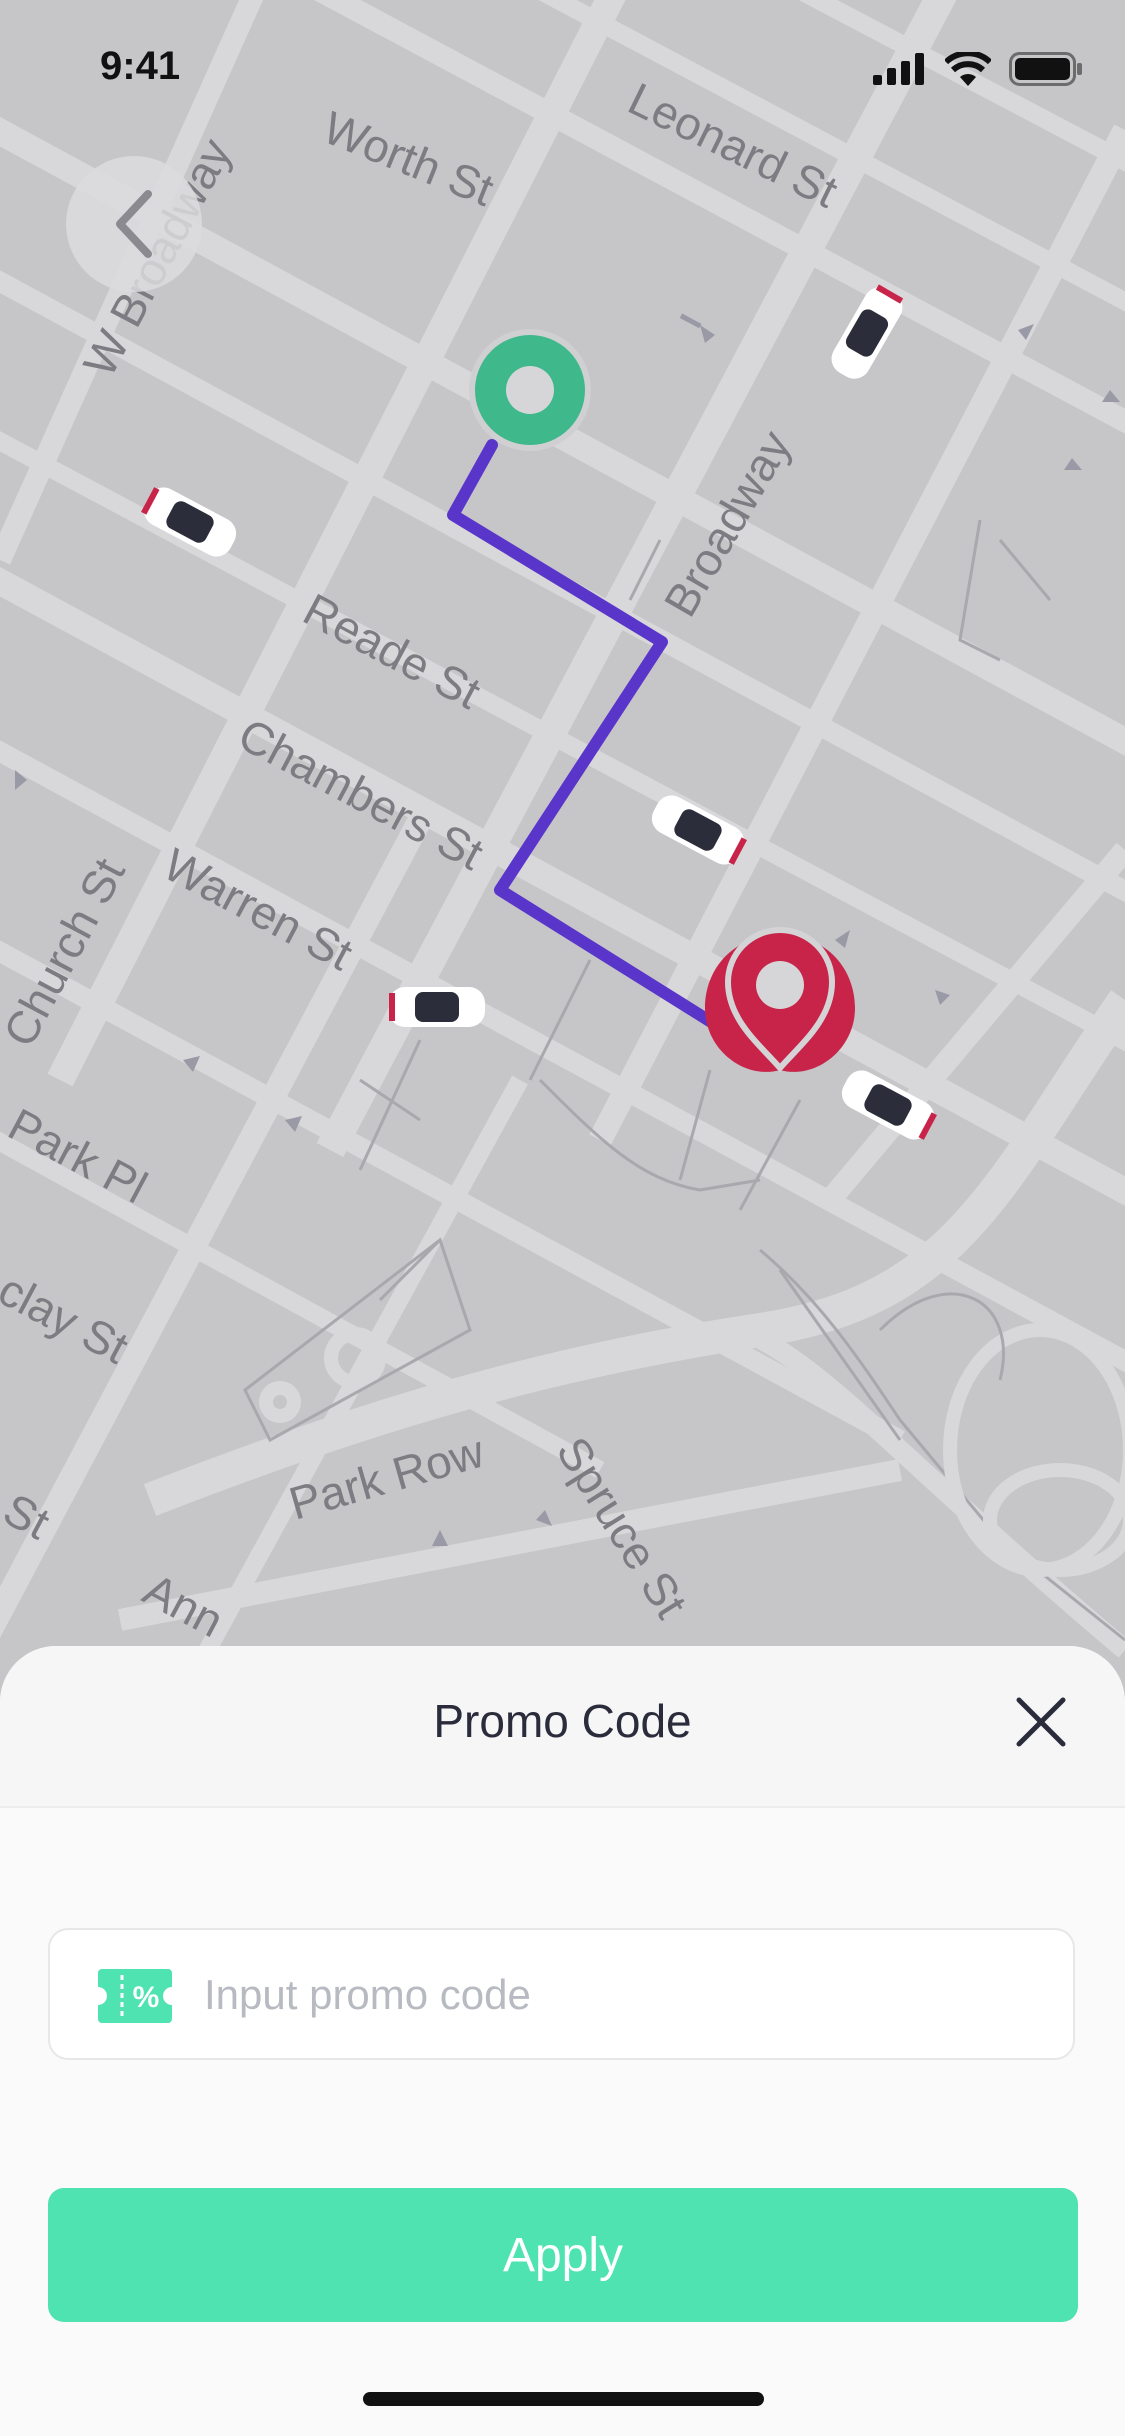 Image resolution: width=1125 pixels, height=2436 pixels. Describe the element at coordinates (140, 66) in the screenshot. I see `status-time: 9:41` at that location.